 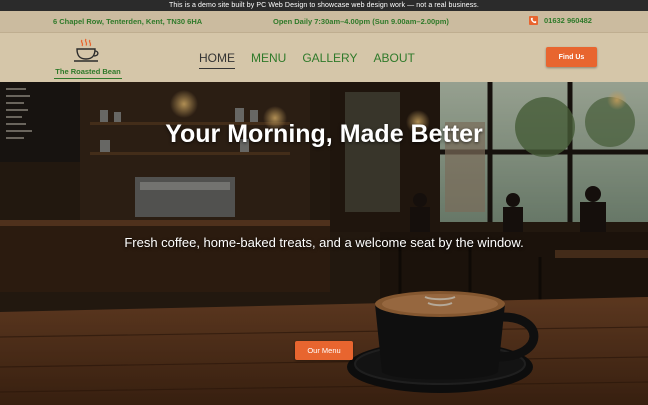 What do you see at coordinates (568, 20) in the screenshot?
I see `phone-number: 01632 960482` at bounding box center [568, 20].